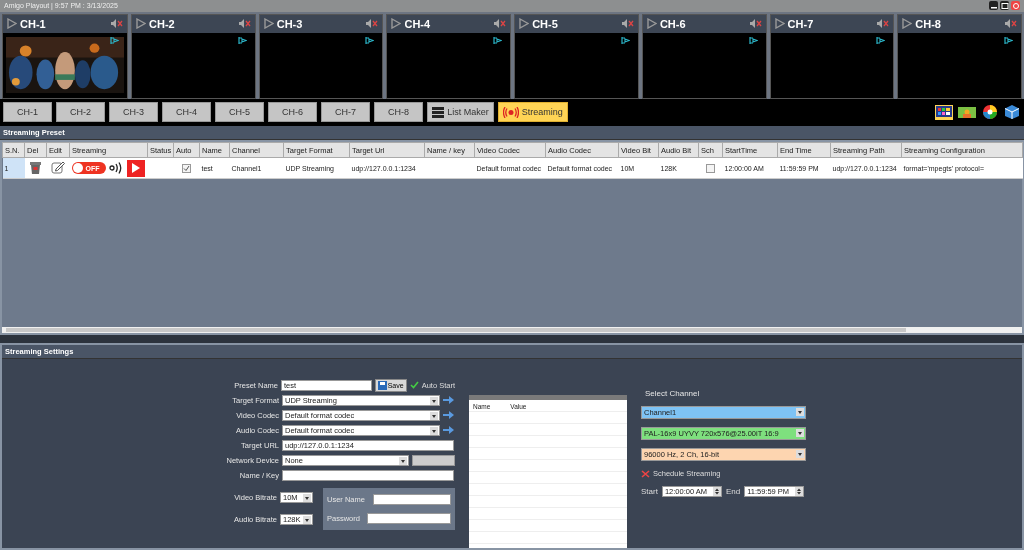 The image size is (1024, 550). What do you see at coordinates (187, 112) in the screenshot?
I see `tab: CH-4` at bounding box center [187, 112].